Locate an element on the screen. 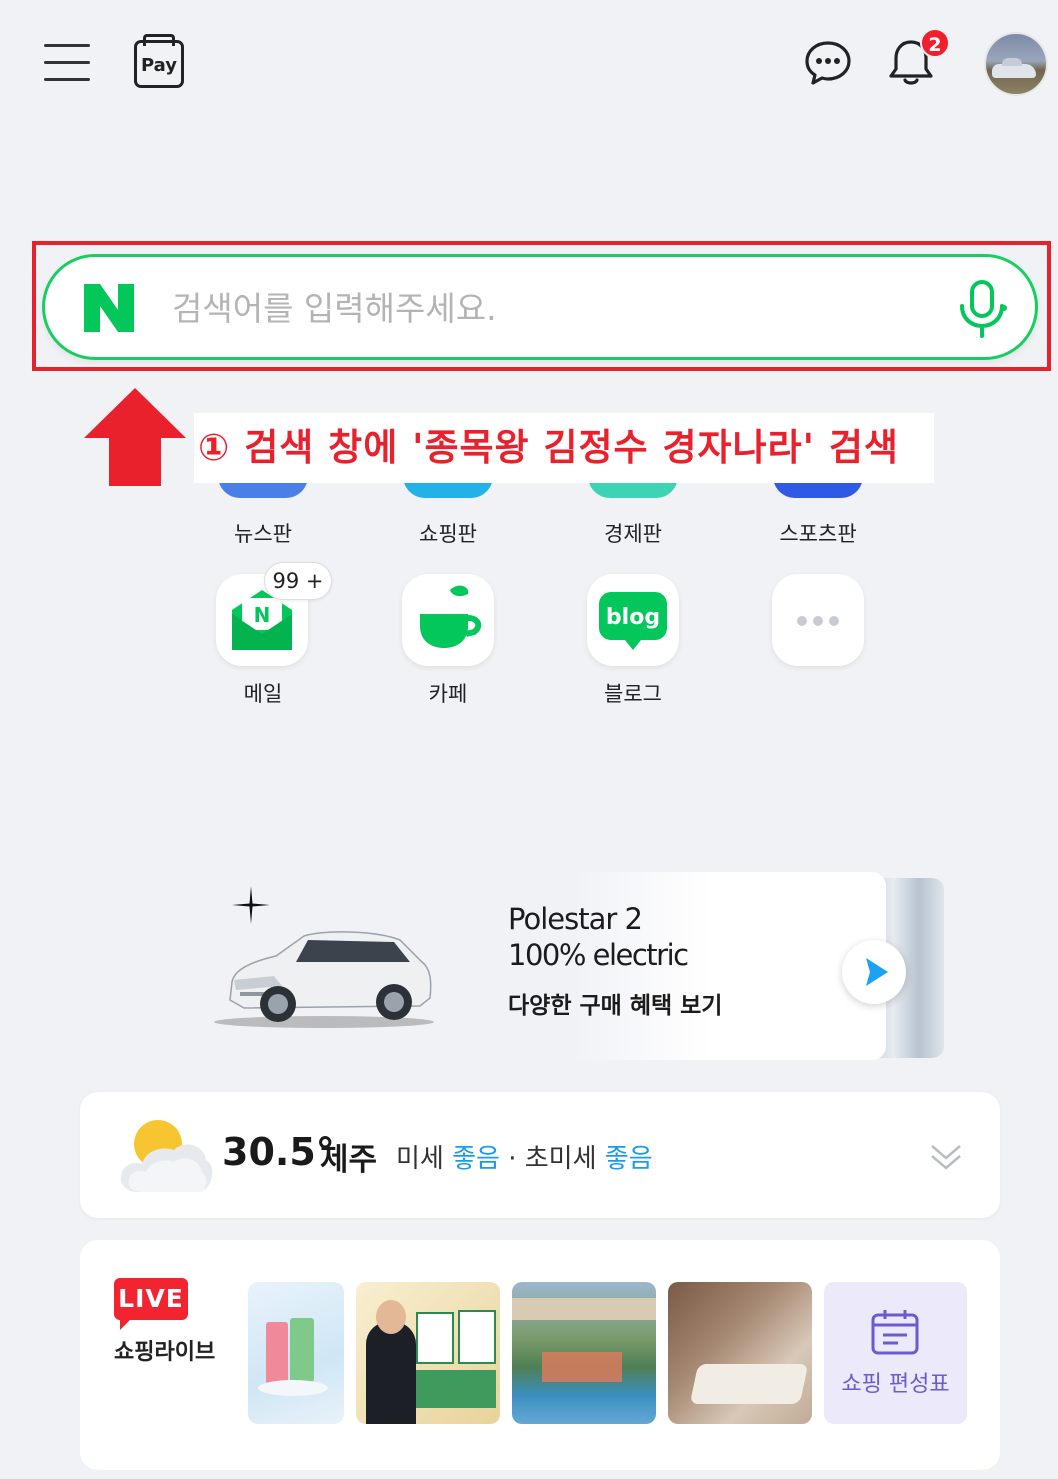  ad-play-button is located at coordinates (874, 972).